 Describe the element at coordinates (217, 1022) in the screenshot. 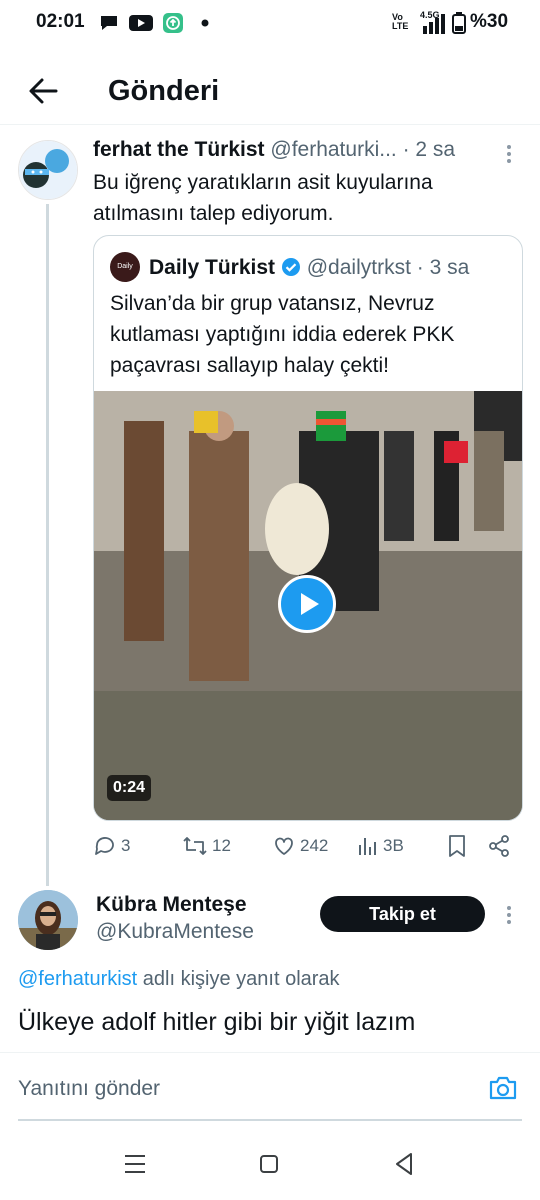

I see `reply-text: Ülkeye adolf hitler gibi bir yiğit lazım` at that location.